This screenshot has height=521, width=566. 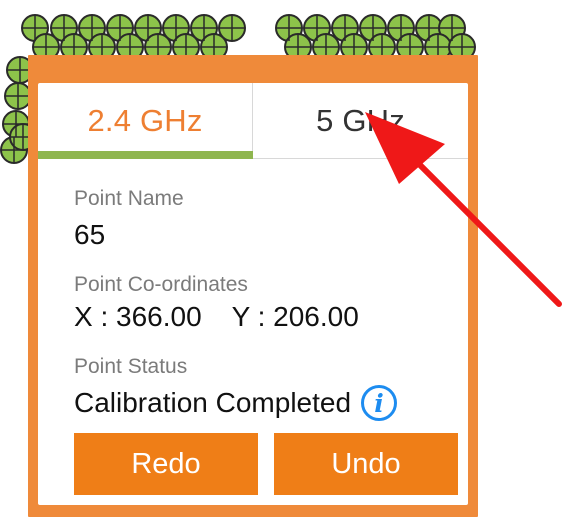 What do you see at coordinates (131, 366) in the screenshot?
I see `point-status-label: Point Status` at bounding box center [131, 366].